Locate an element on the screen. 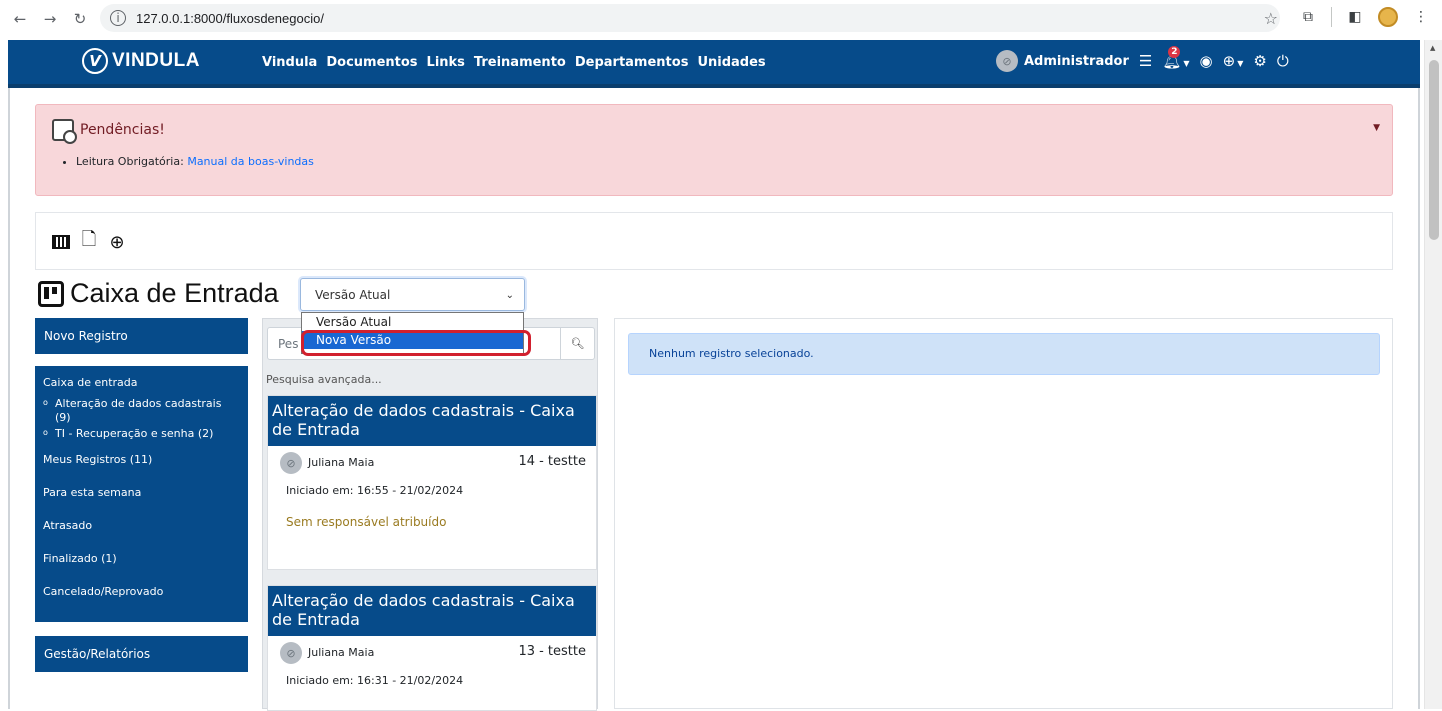 The image size is (1442, 711). extensions-icon: ⧉ is located at coordinates (1308, 17).